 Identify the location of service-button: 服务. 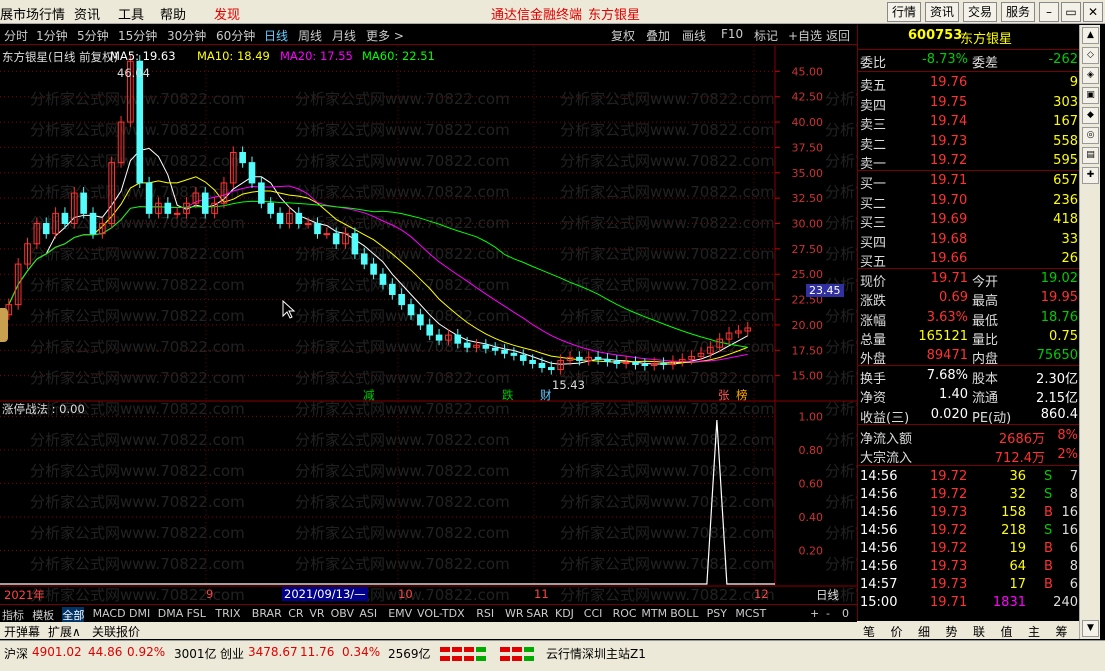
(1018, 12).